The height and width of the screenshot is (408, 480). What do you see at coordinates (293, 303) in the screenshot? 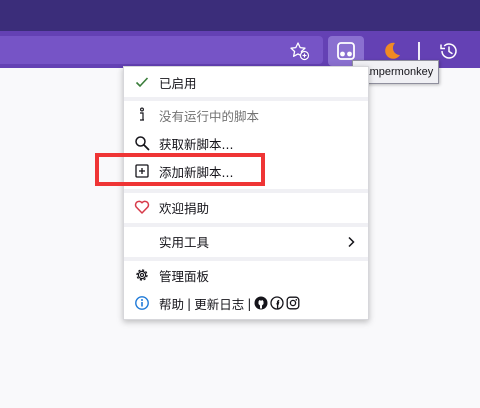
I see `instagram-icon` at bounding box center [293, 303].